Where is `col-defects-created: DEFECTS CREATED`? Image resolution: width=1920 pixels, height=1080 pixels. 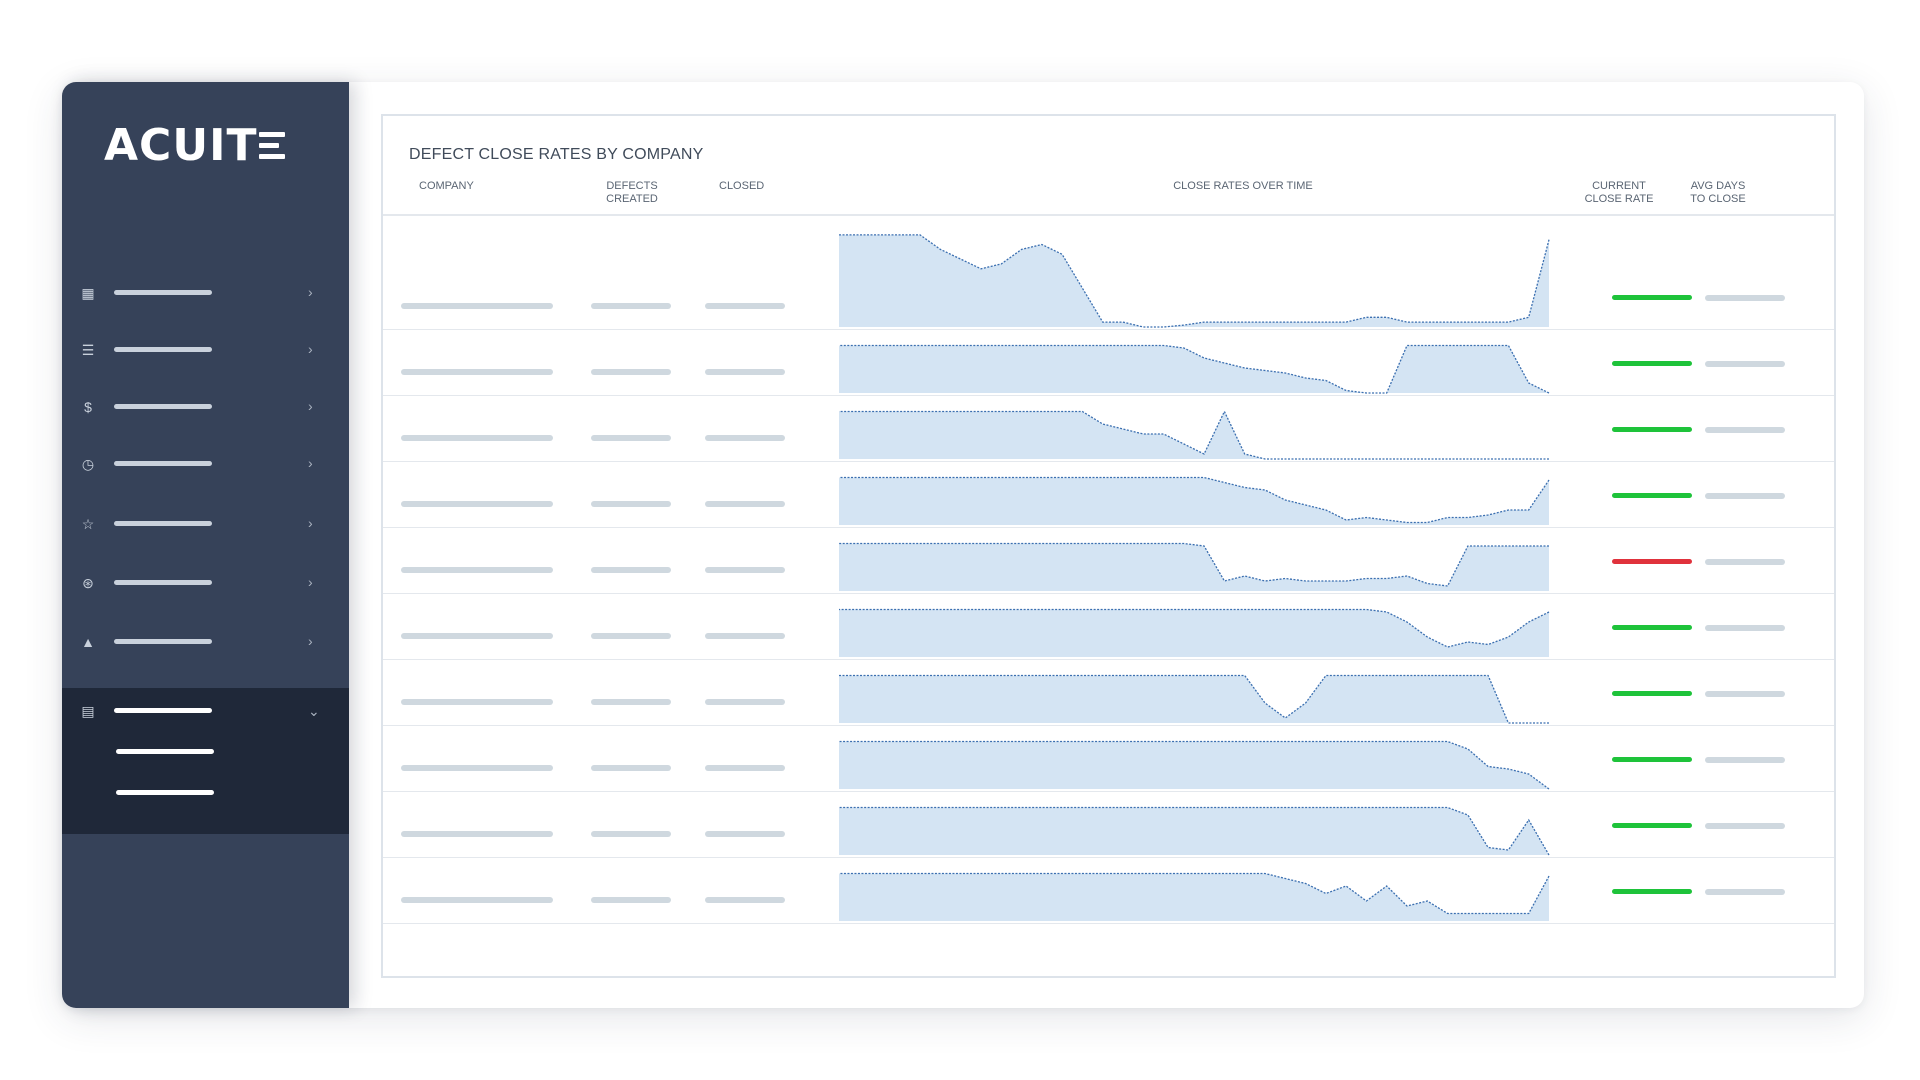
col-defects-created: DEFECTS CREATED is located at coordinates (632, 193).